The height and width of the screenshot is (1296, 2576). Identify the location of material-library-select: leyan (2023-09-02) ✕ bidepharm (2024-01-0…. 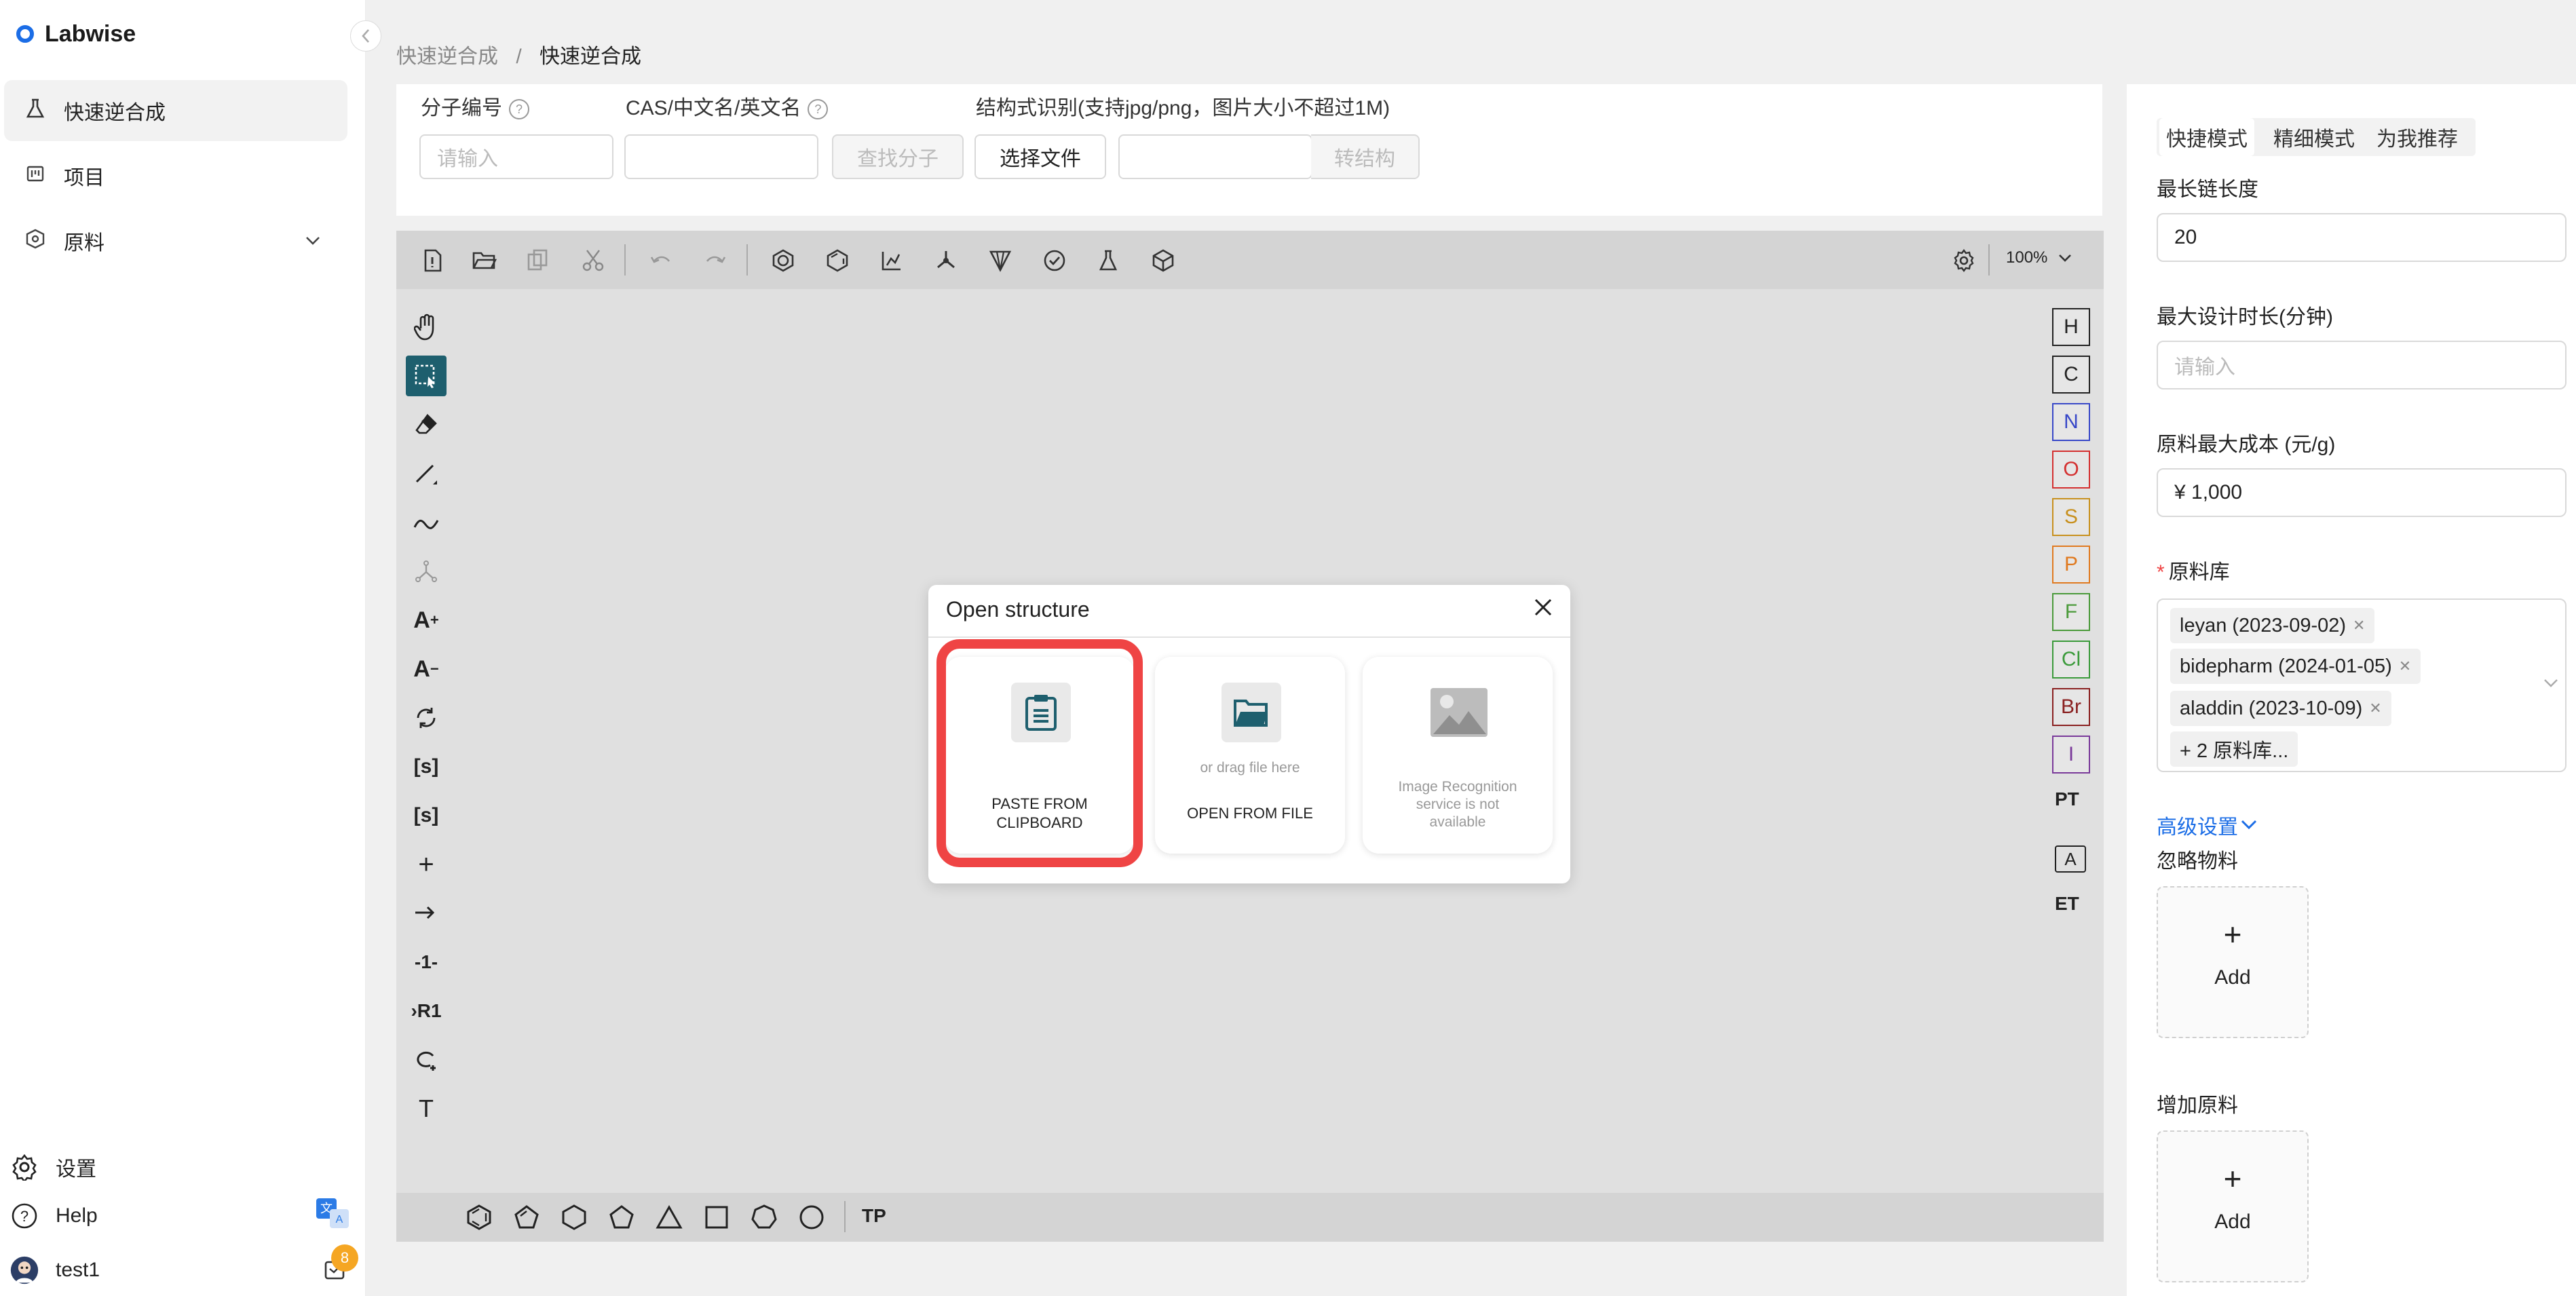
(2361, 685).